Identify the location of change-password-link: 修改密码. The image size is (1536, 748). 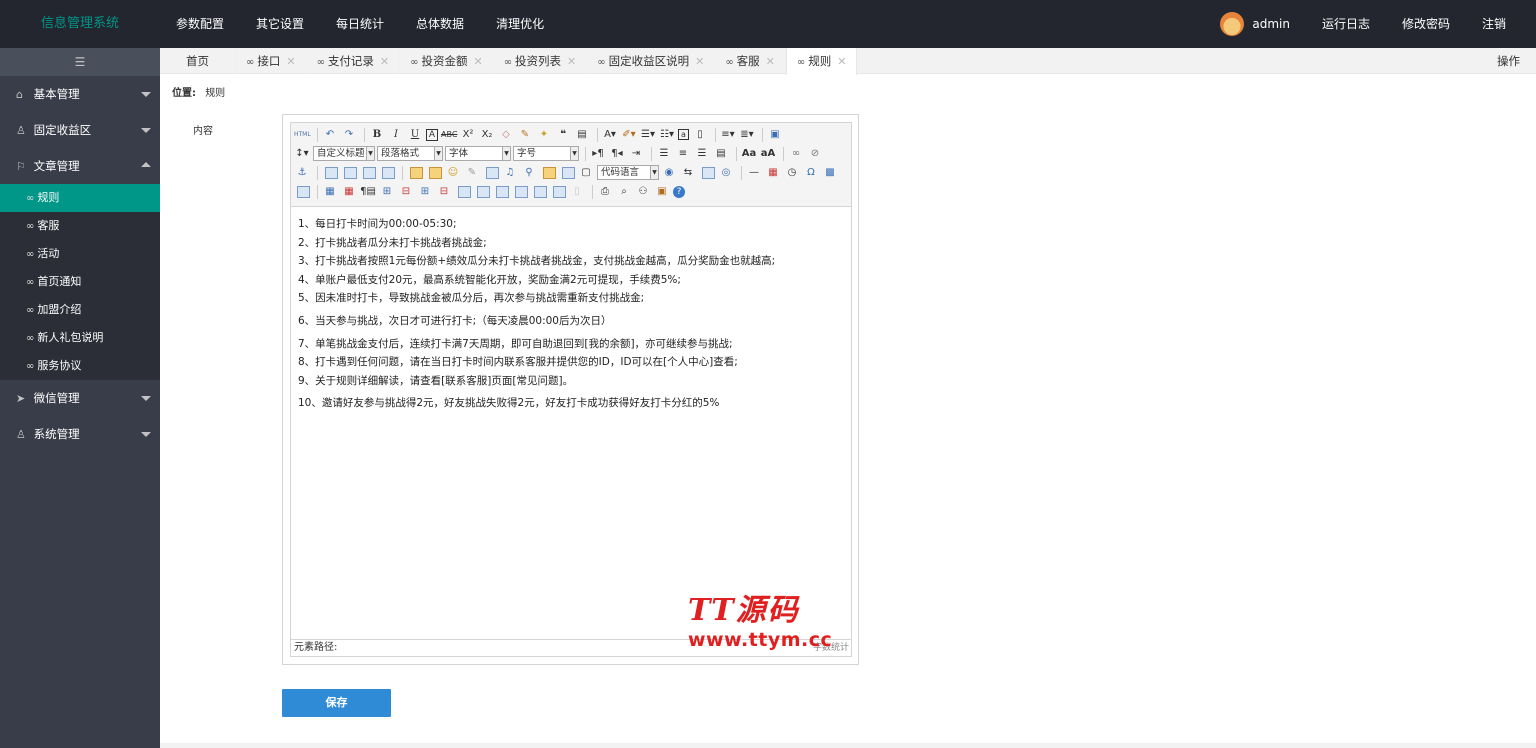
(1426, 24).